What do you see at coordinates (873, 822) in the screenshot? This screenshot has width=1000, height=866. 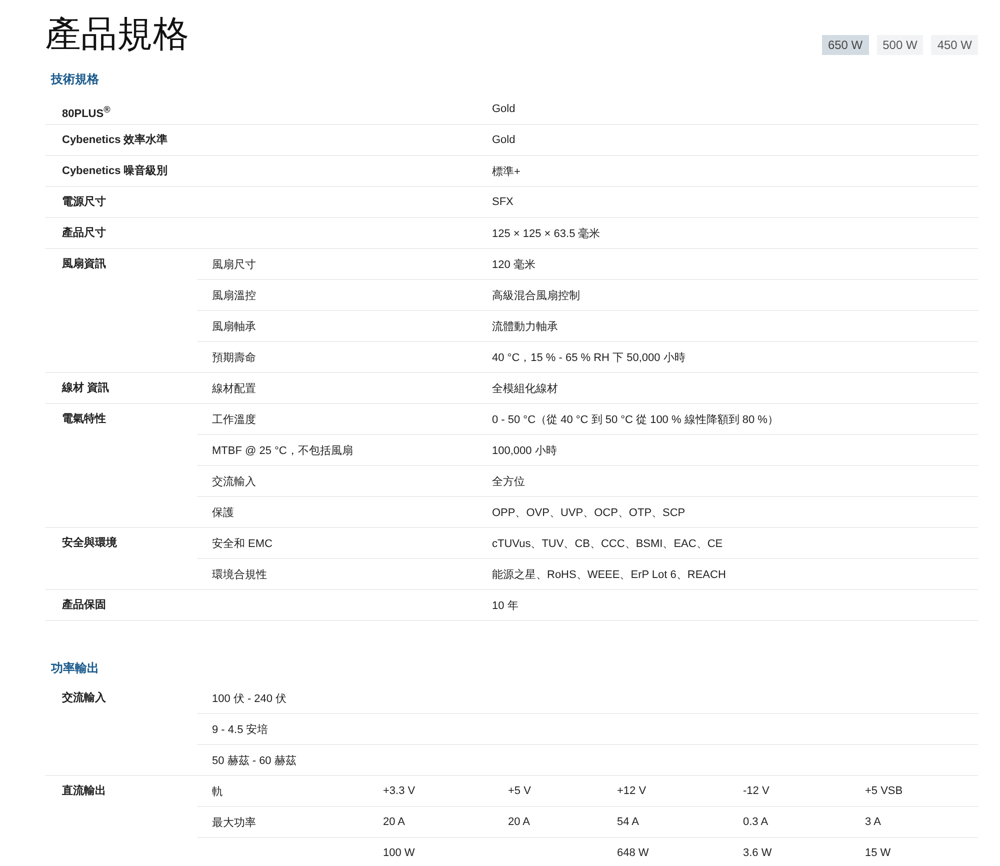 I see `power-value: 3 A` at bounding box center [873, 822].